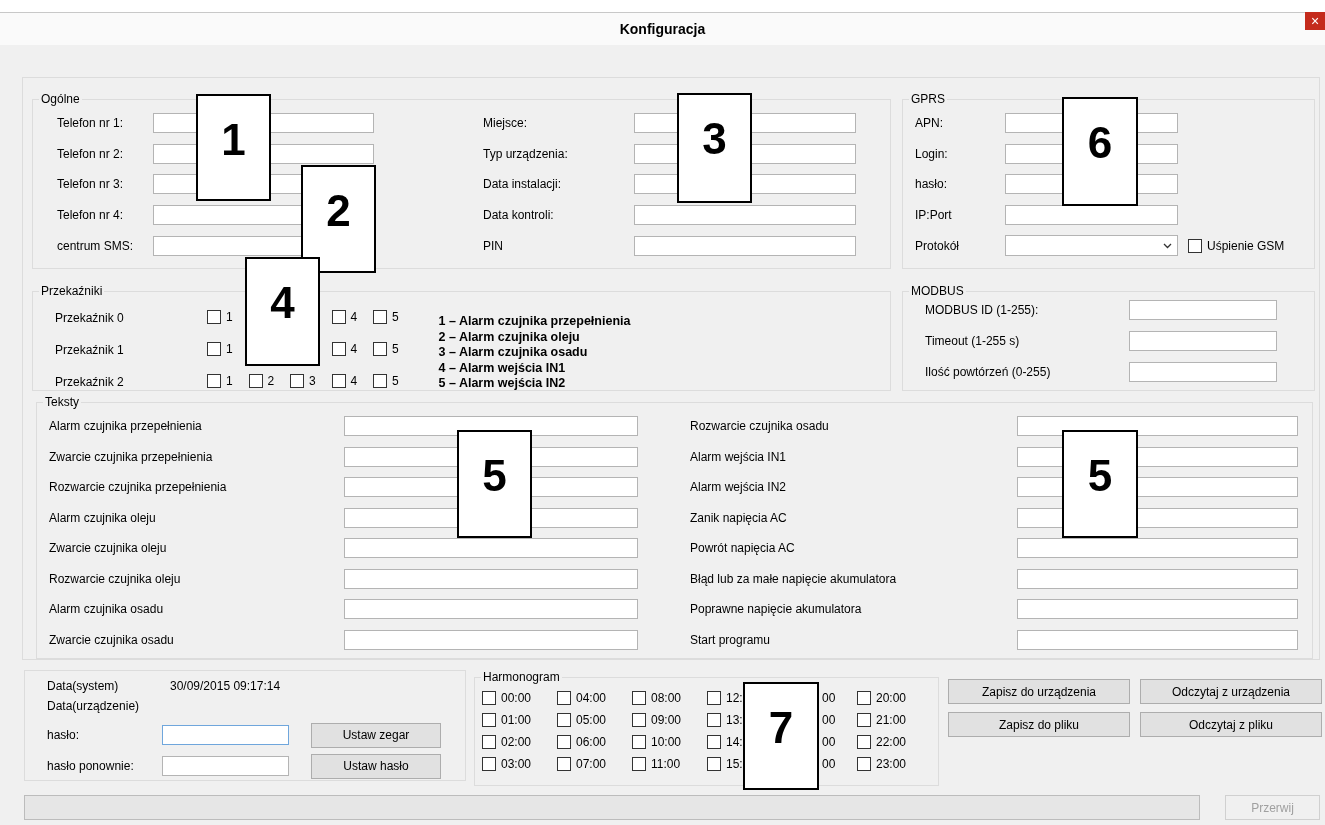 The height and width of the screenshot is (825, 1325). What do you see at coordinates (112, 639) in the screenshot?
I see `field-label: Zwarcie czujnika osadu` at bounding box center [112, 639].